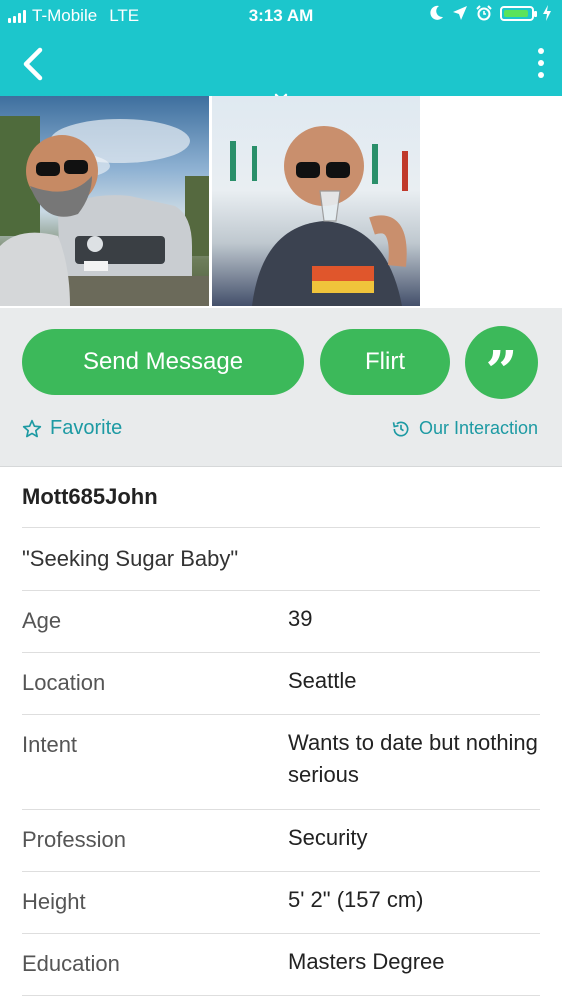 This screenshot has width=562, height=1000. Describe the element at coordinates (74, 839) in the screenshot. I see `detail-label: Profession` at that location.